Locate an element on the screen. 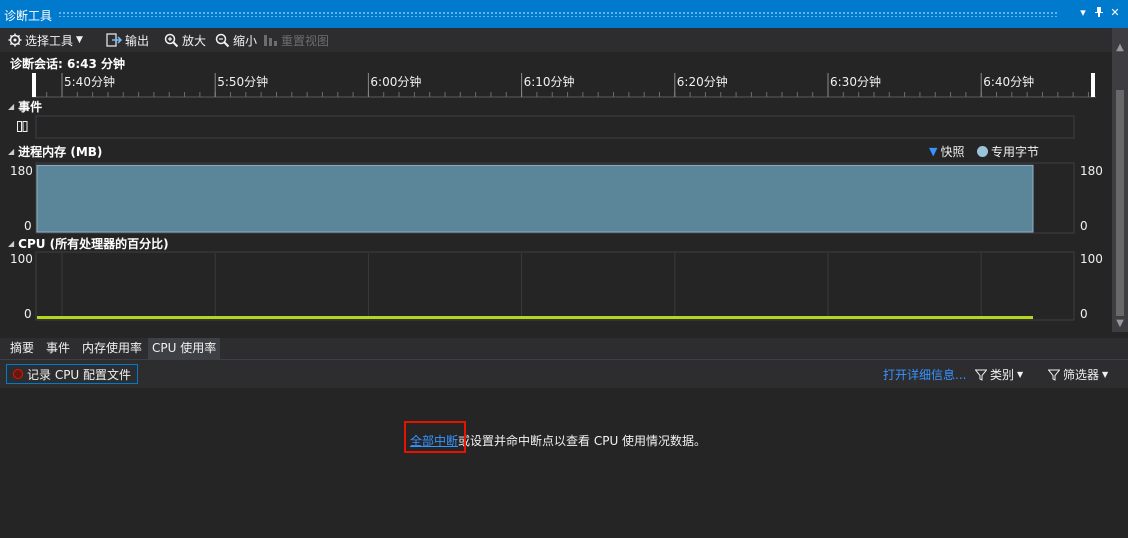 The image size is (1128, 538). zoom-out-icon is located at coordinates (222, 40).